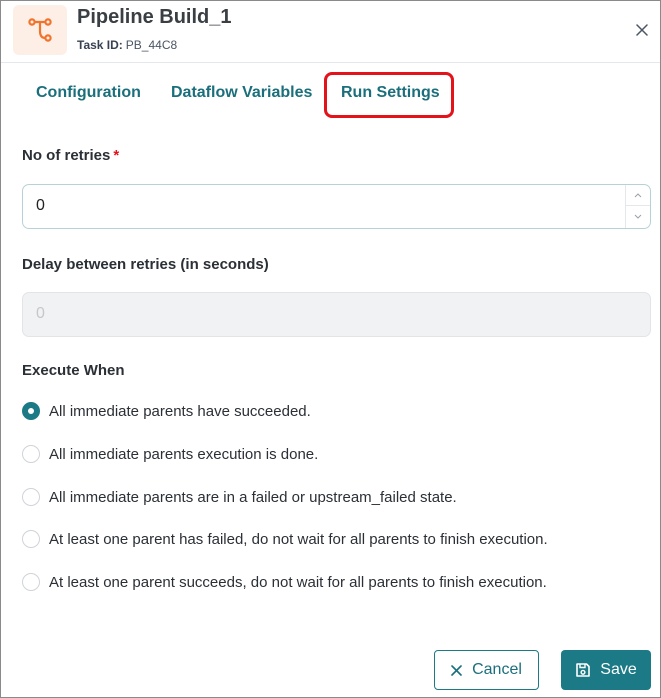 Image resolution: width=661 pixels, height=698 pixels. Describe the element at coordinates (40, 205) in the screenshot. I see `retries-value: 0` at that location.